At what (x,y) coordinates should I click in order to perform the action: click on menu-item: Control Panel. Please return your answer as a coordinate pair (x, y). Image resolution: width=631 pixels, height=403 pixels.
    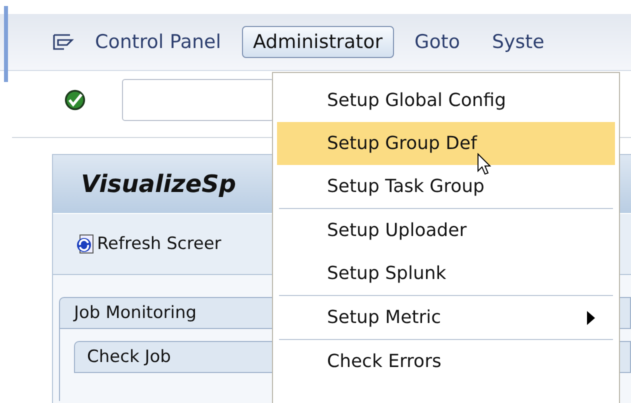
    Looking at the image, I should click on (158, 42).